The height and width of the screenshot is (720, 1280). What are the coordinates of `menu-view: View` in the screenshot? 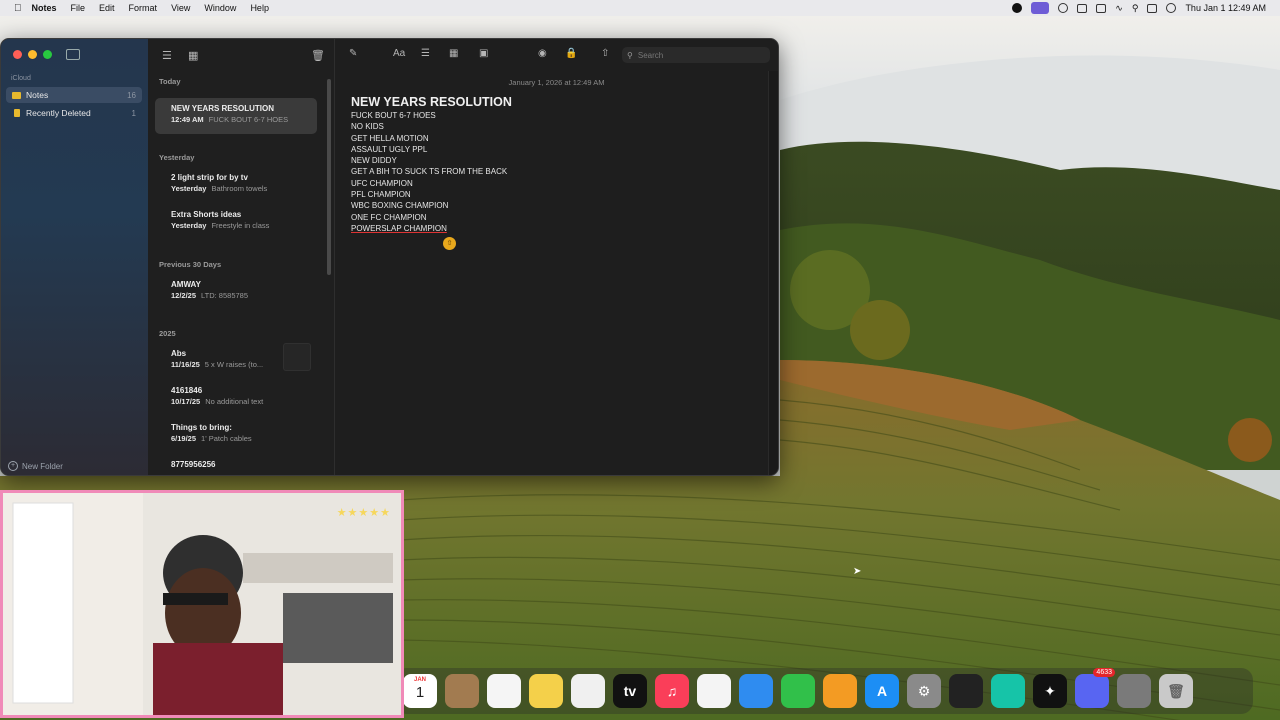 It's located at (180, 8).